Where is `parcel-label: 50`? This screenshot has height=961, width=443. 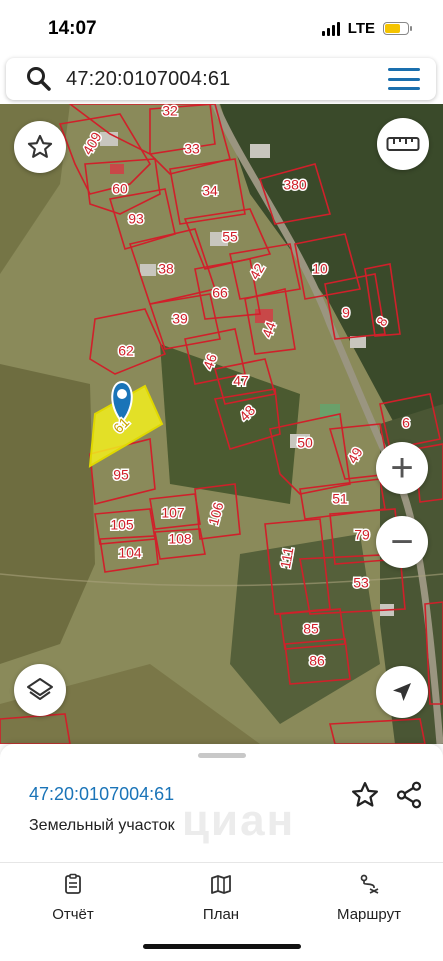
parcel-label: 50 is located at coordinates (305, 443).